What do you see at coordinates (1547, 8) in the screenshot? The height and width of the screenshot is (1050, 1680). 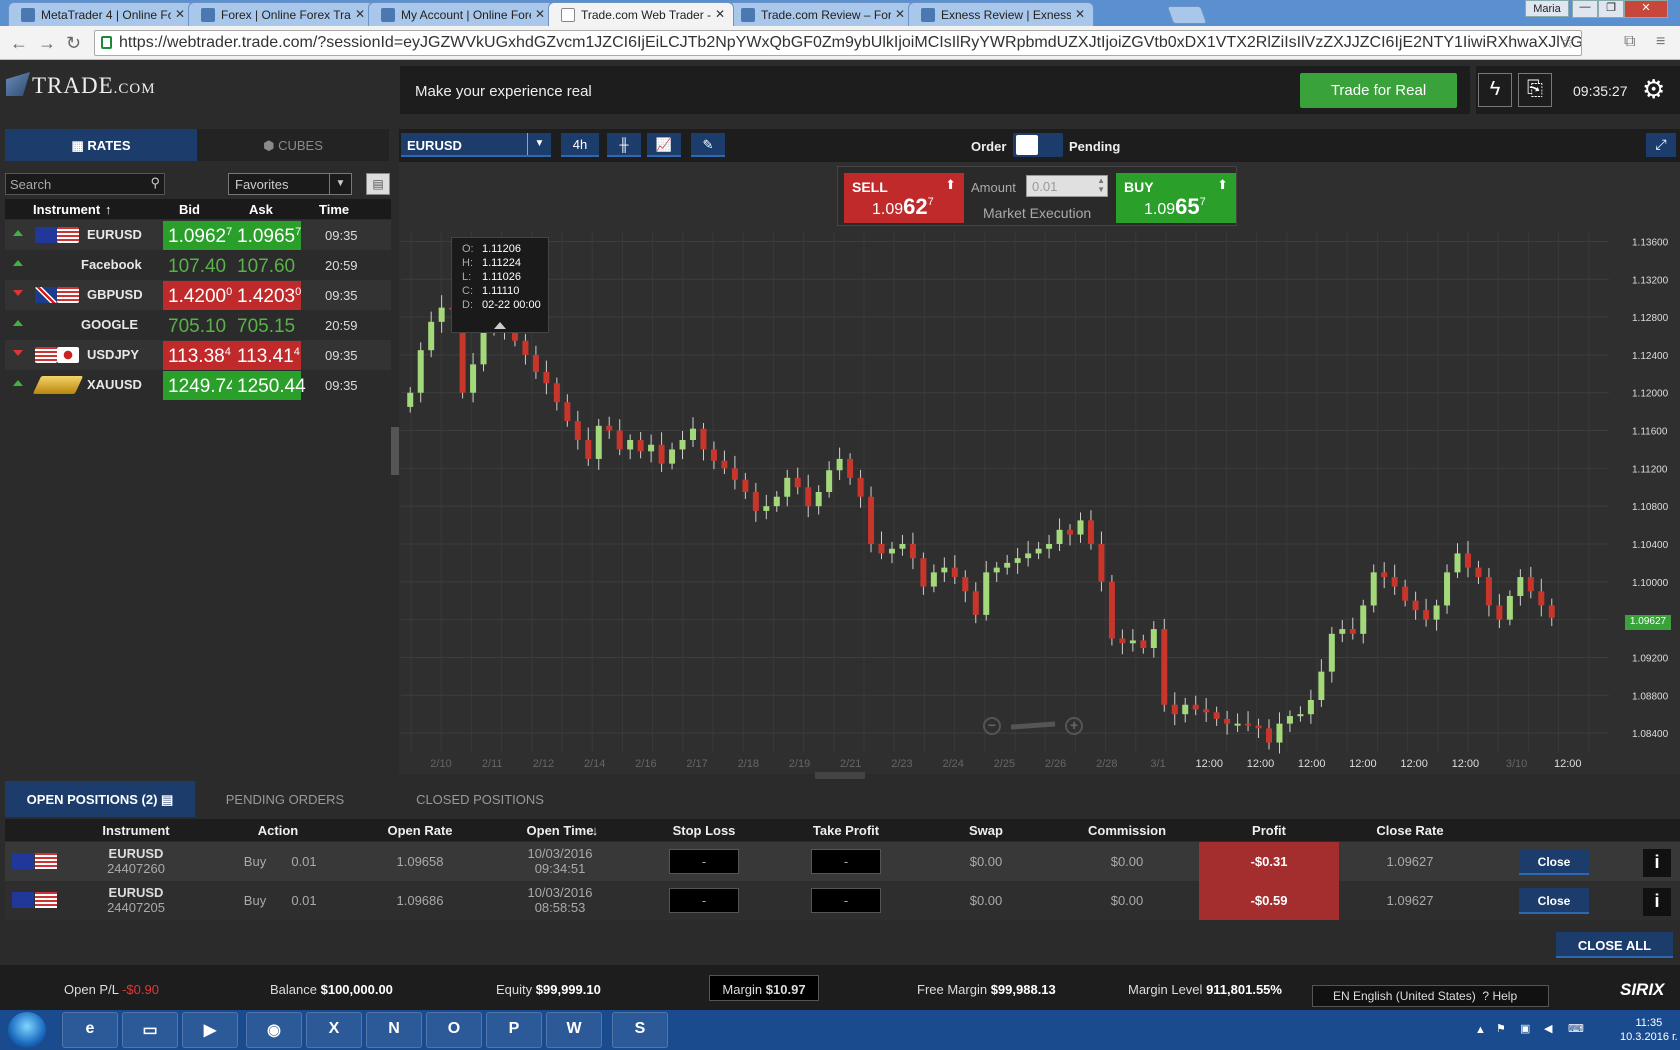 I see `profile-button: Maria` at bounding box center [1547, 8].